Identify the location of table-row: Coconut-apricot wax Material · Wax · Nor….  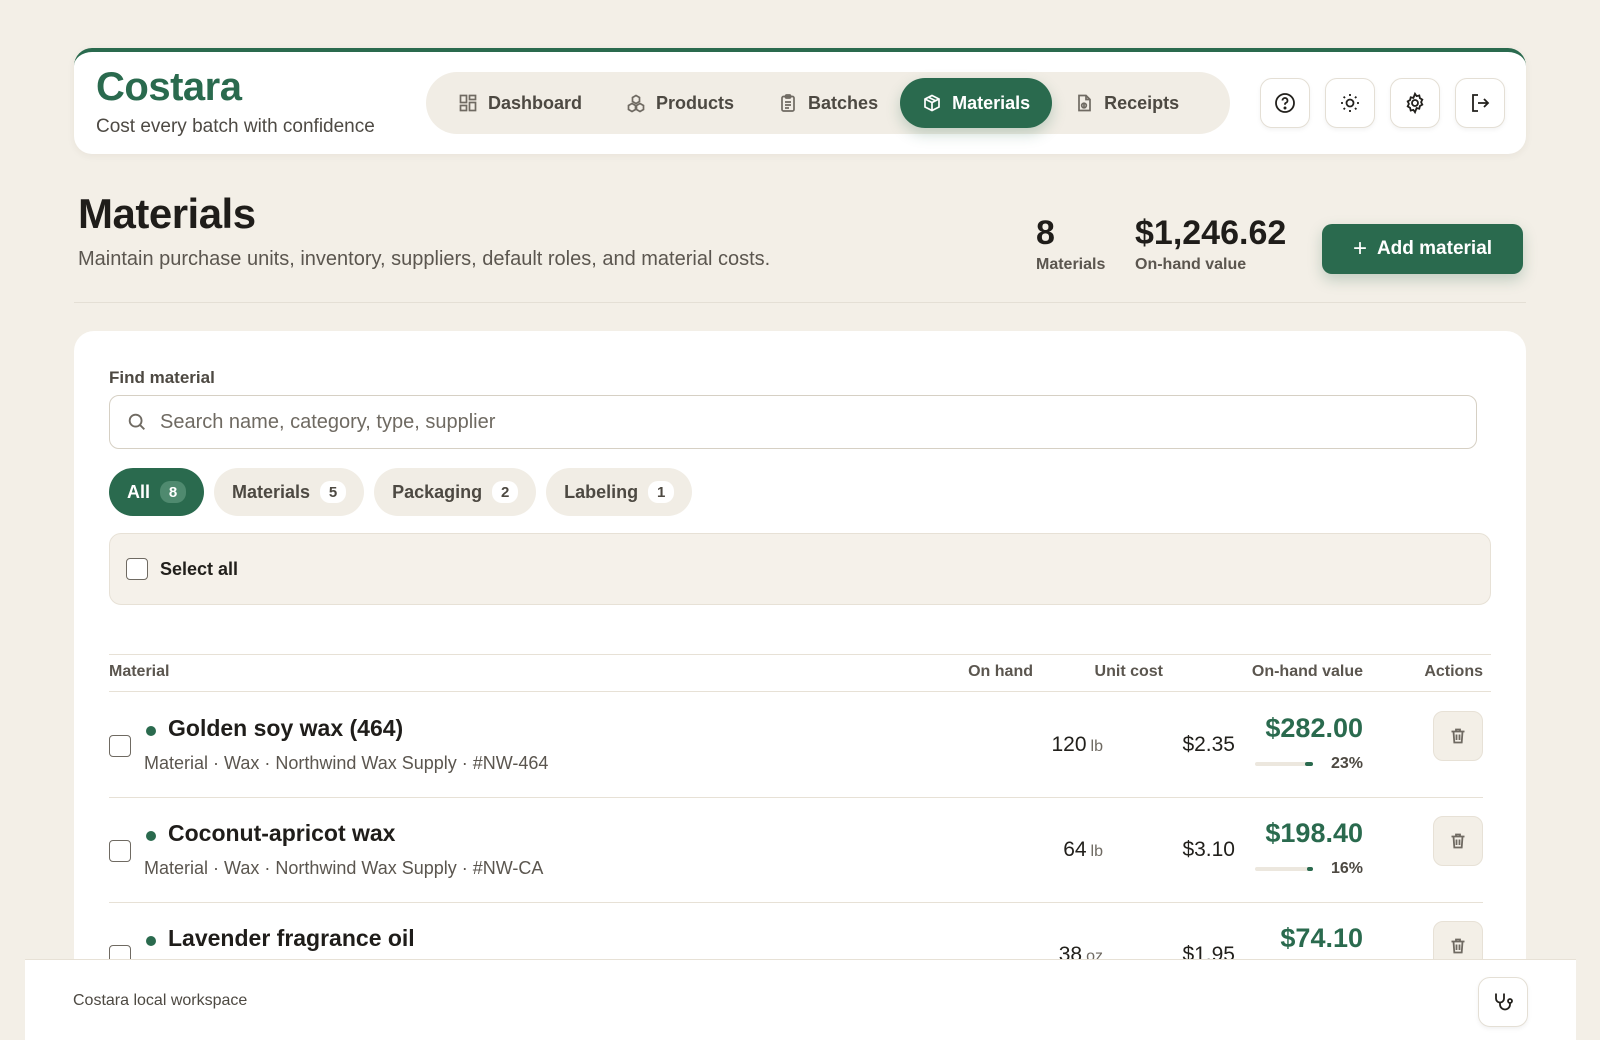
(796, 850).